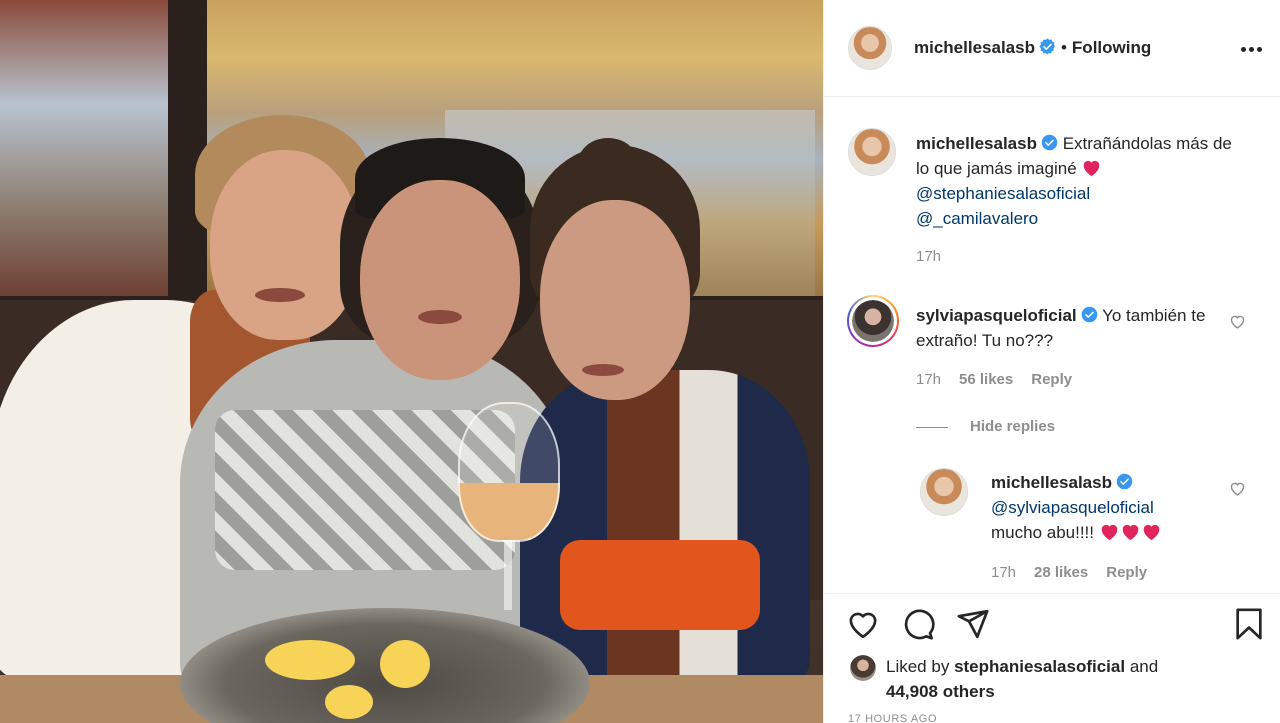 The height and width of the screenshot is (723, 1280). I want to click on reply-text: mucho abu!!!!, so click(1043, 532).